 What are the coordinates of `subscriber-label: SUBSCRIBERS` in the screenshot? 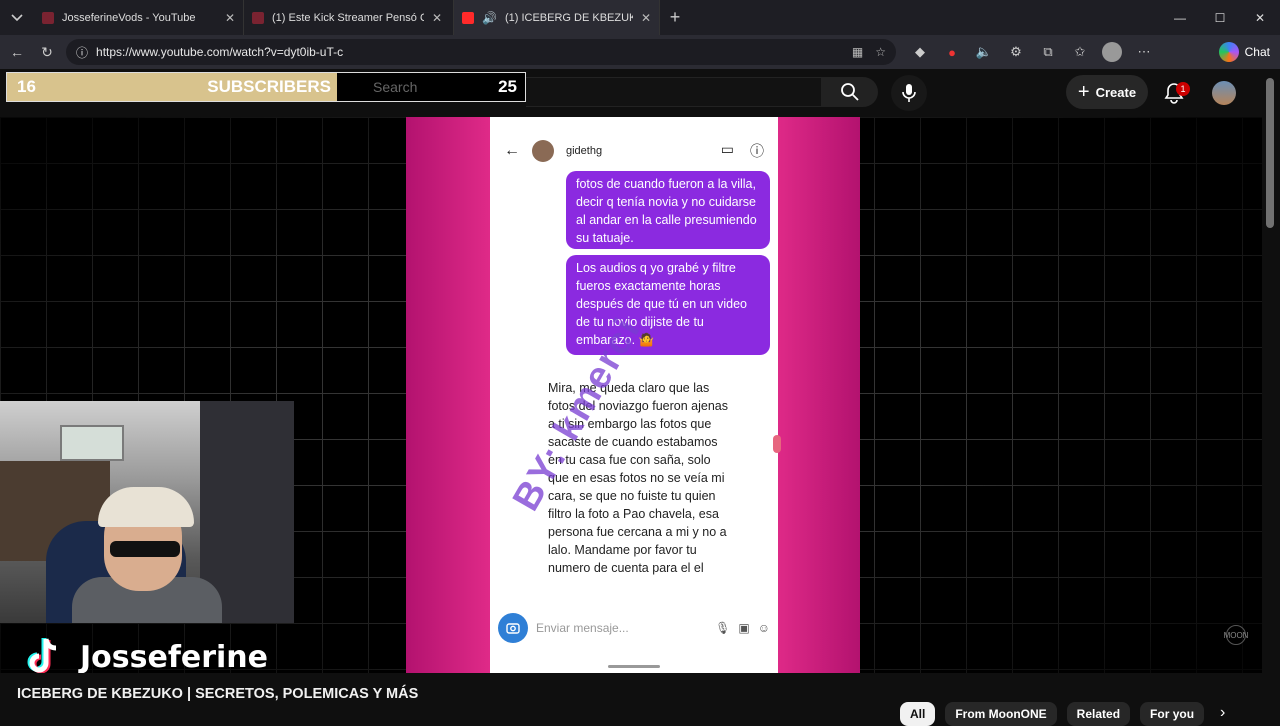 It's located at (269, 86).